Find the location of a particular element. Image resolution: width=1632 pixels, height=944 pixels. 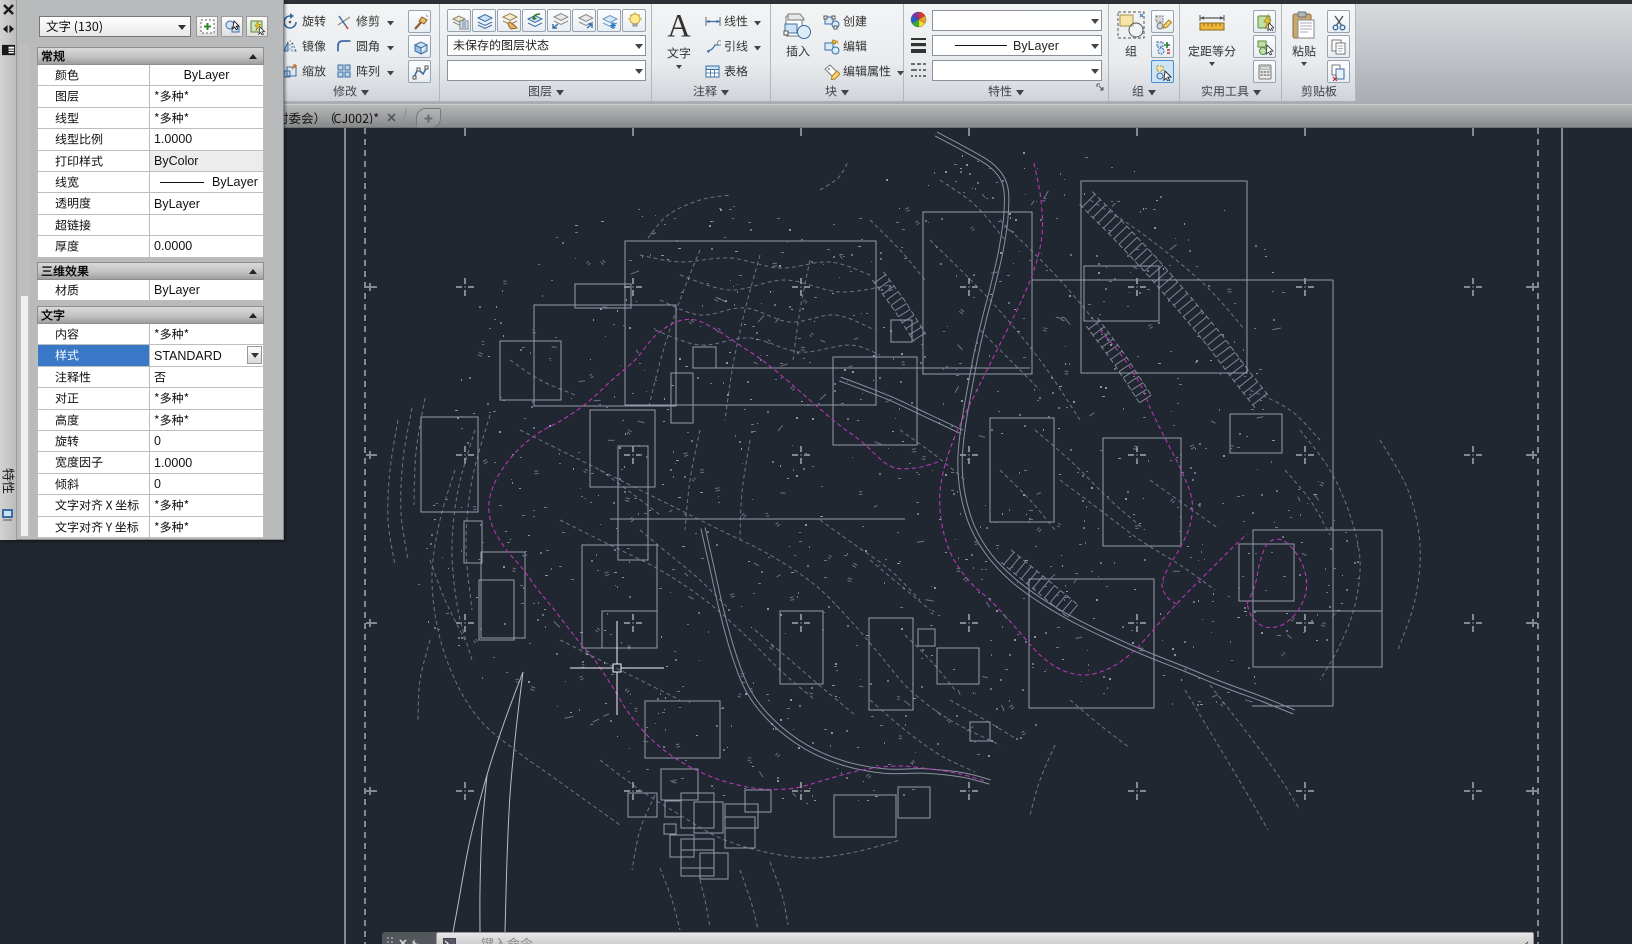

palette-row-value: ByColor is located at coordinates (206, 161).